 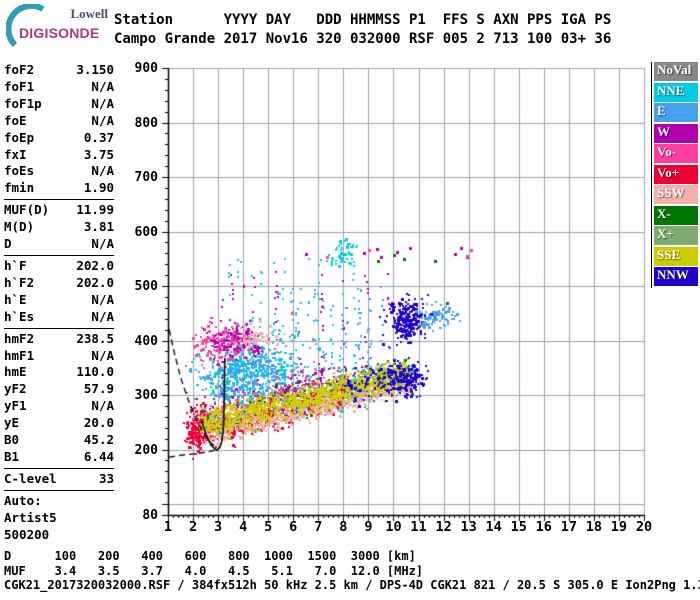 I want to click on param-row: hmF2 238.5, so click(x=59, y=339).